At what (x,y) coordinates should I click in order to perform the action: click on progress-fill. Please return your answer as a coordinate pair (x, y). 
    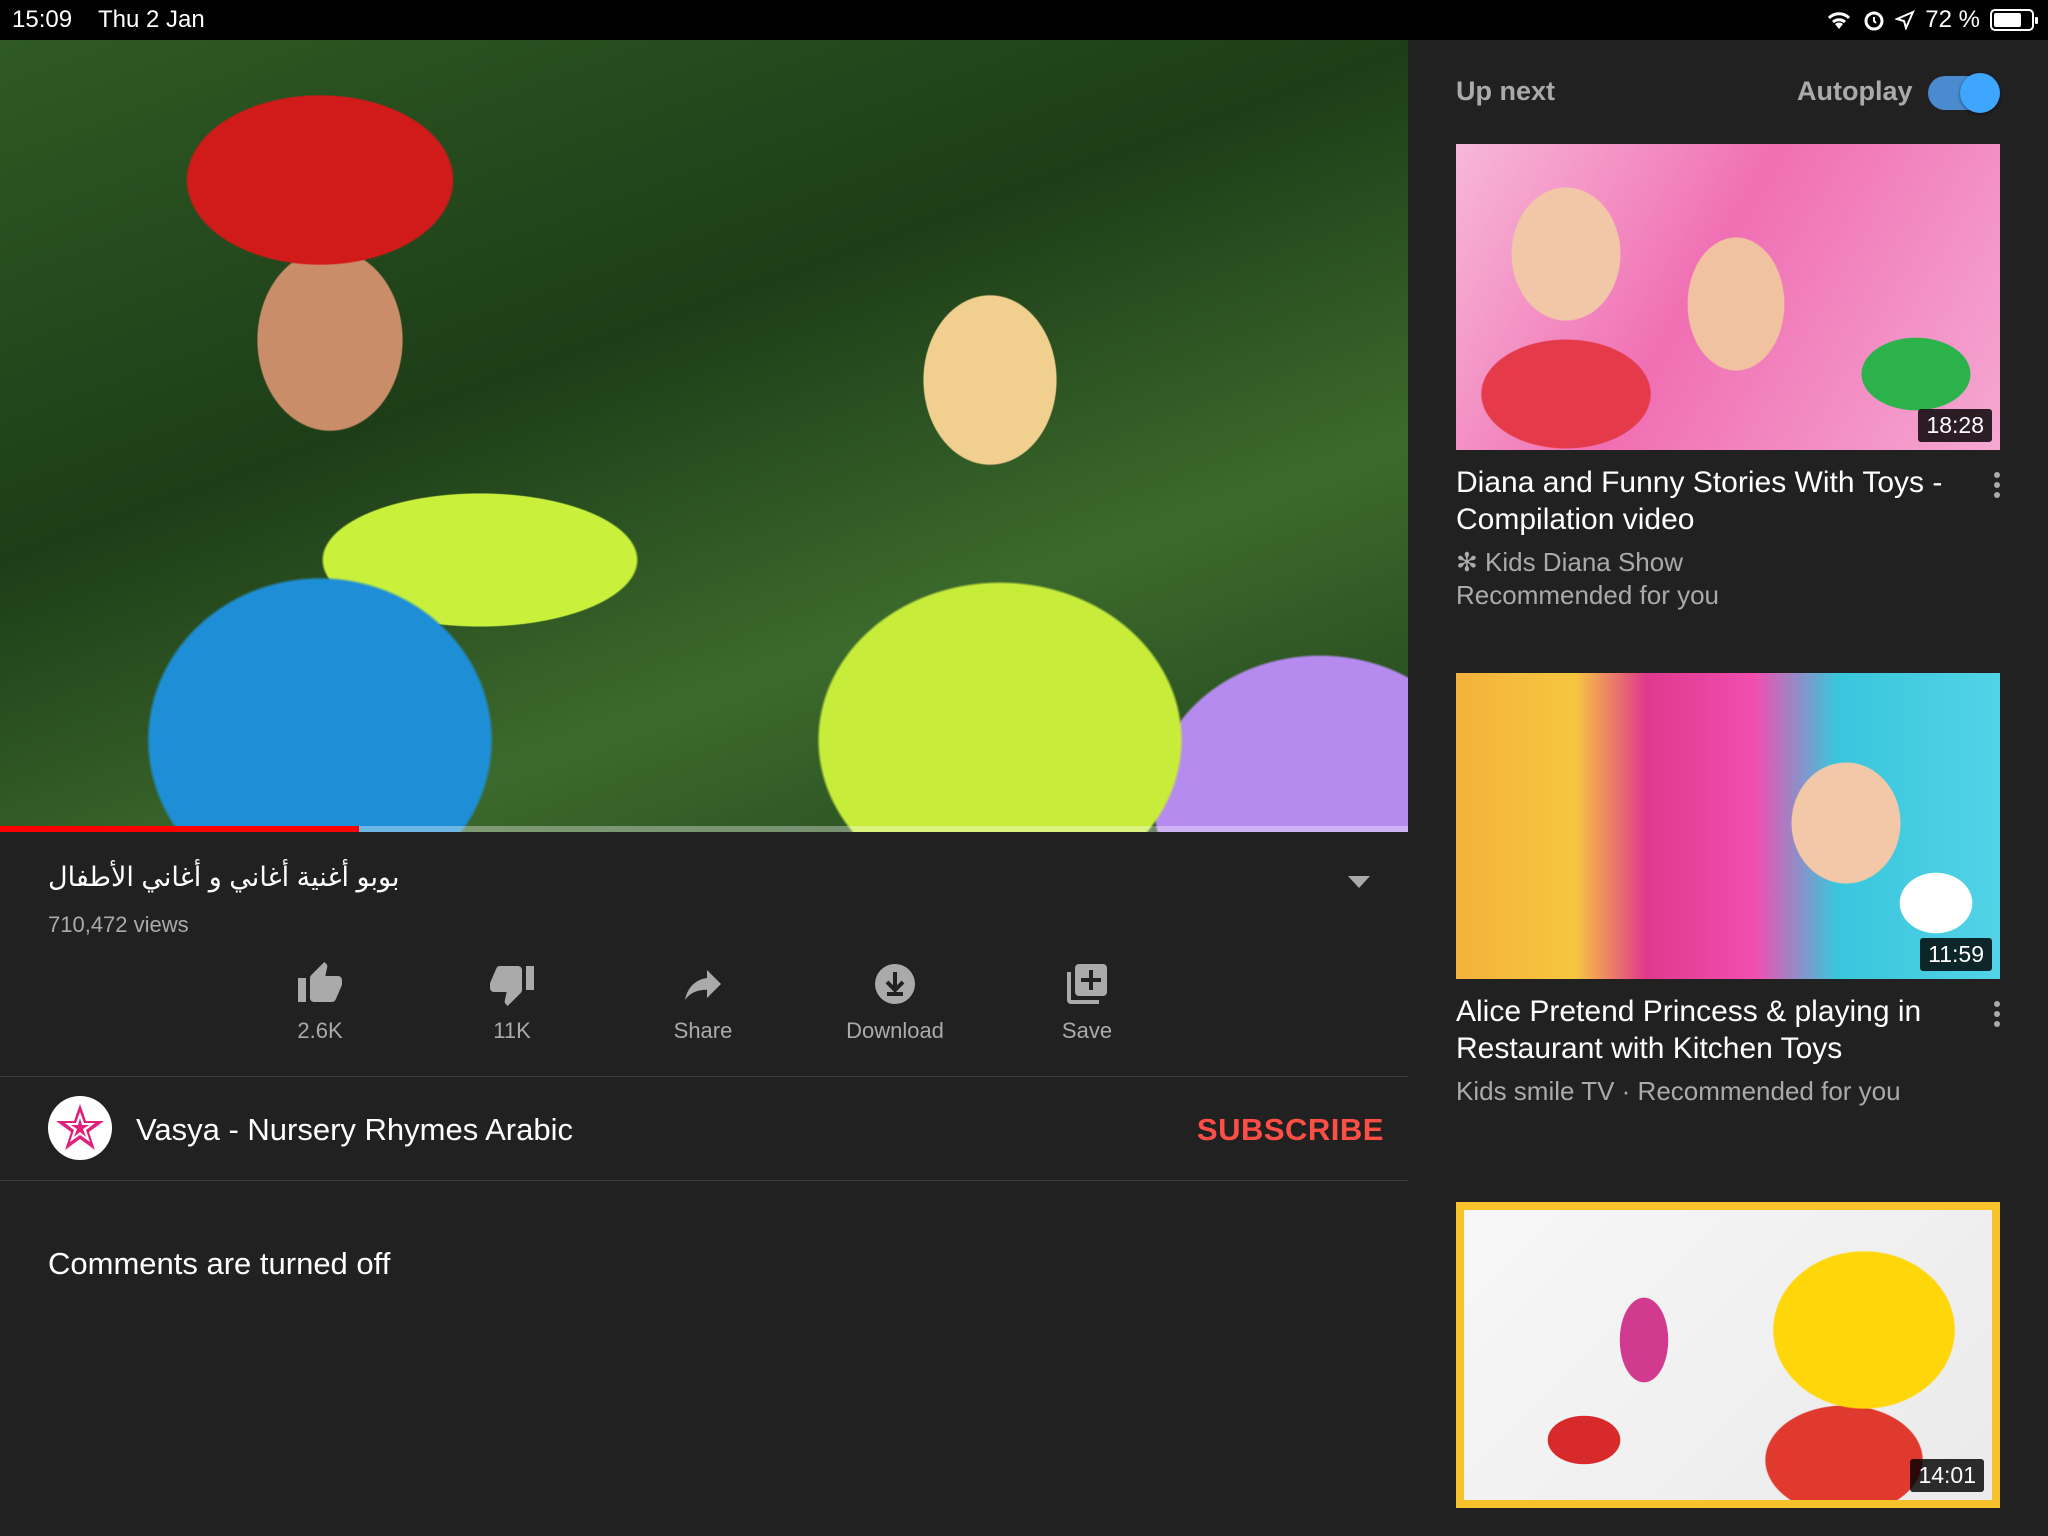
    Looking at the image, I should click on (180, 829).